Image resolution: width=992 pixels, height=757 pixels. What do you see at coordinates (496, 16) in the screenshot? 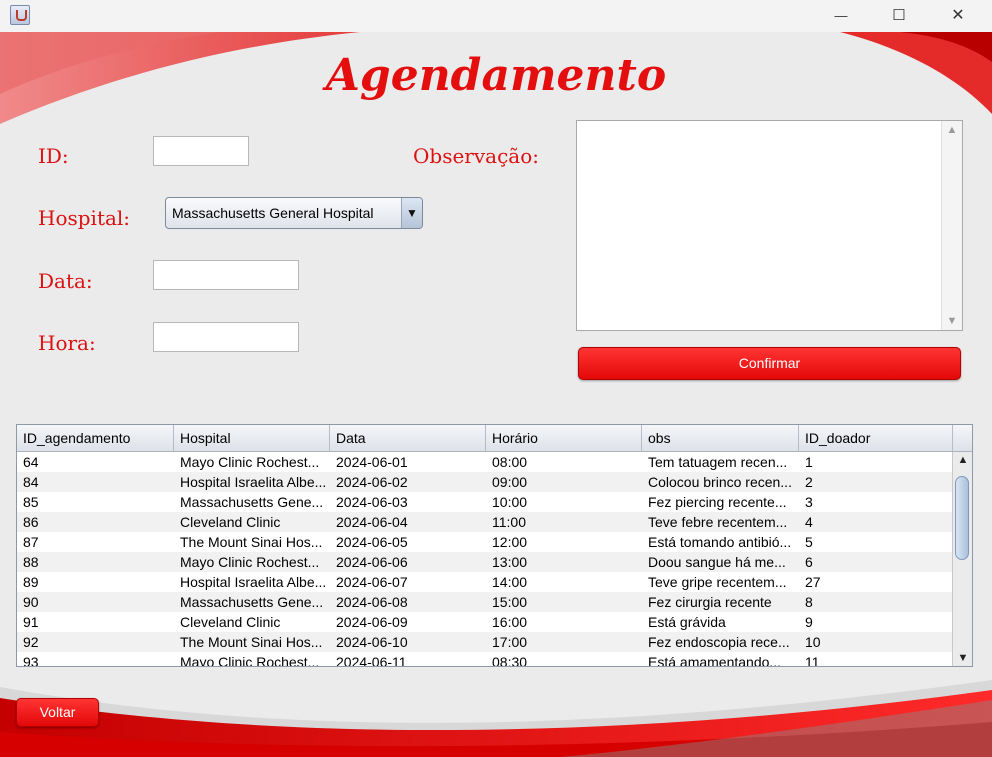
I see `title-bar: — ☐ ✕` at bounding box center [496, 16].